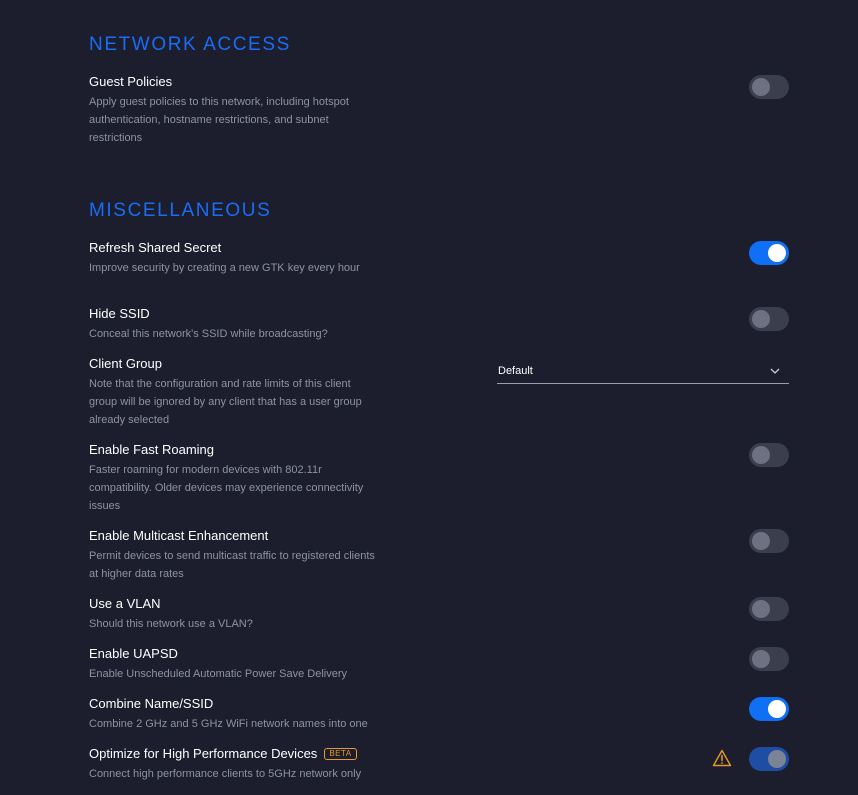 Image resolution: width=858 pixels, height=795 pixels. I want to click on client-group-select: Default, so click(643, 371).